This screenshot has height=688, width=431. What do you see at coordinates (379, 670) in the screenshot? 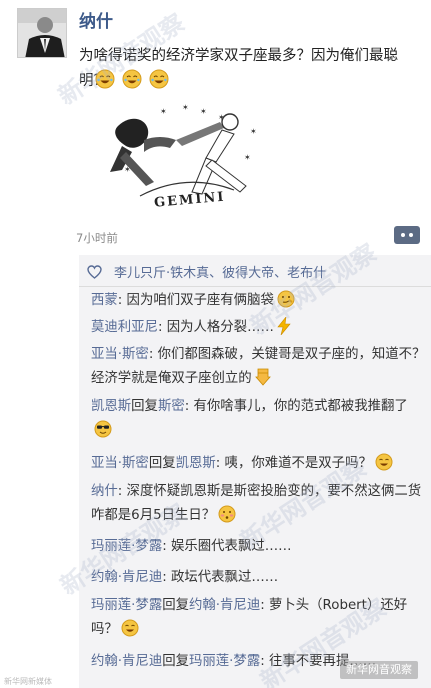
I see `footer-brand-label: 新华网音观察` at bounding box center [379, 670].